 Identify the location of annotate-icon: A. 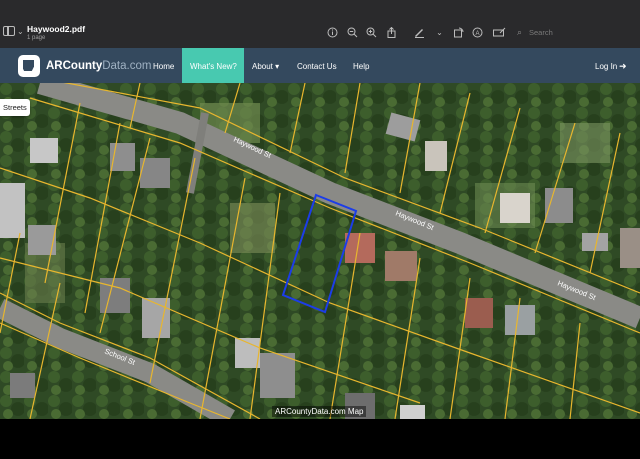
(477, 32).